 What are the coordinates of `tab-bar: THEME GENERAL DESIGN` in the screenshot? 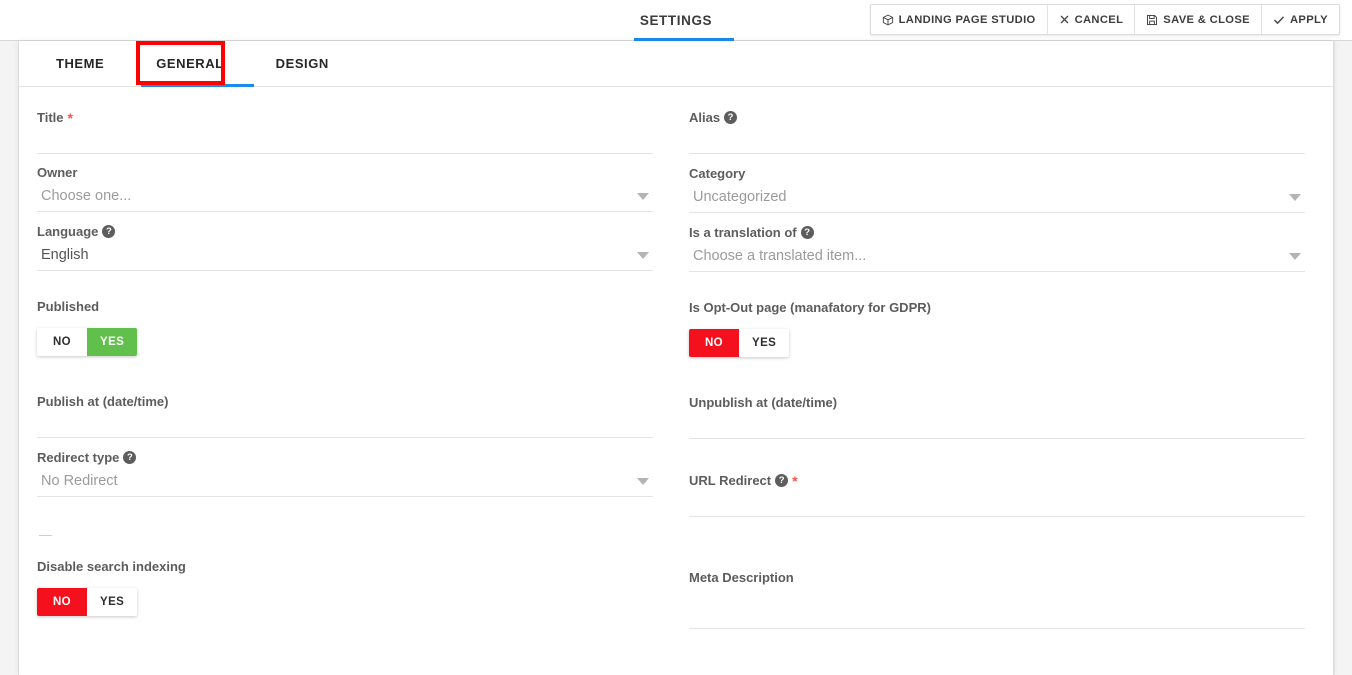 It's located at (676, 64).